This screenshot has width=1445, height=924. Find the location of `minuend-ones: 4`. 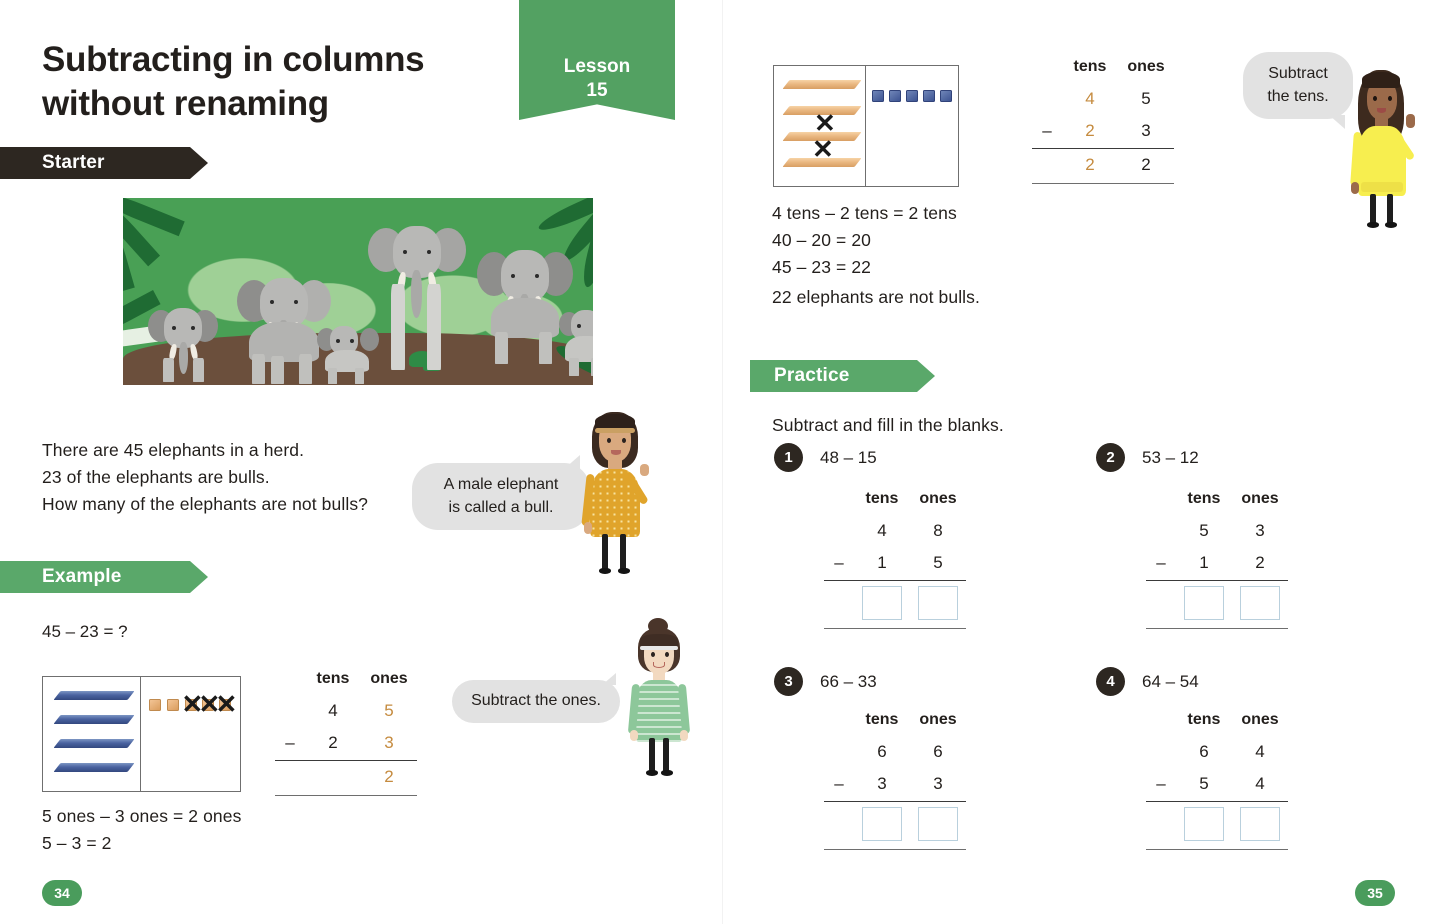

minuend-ones: 4 is located at coordinates (1260, 751).